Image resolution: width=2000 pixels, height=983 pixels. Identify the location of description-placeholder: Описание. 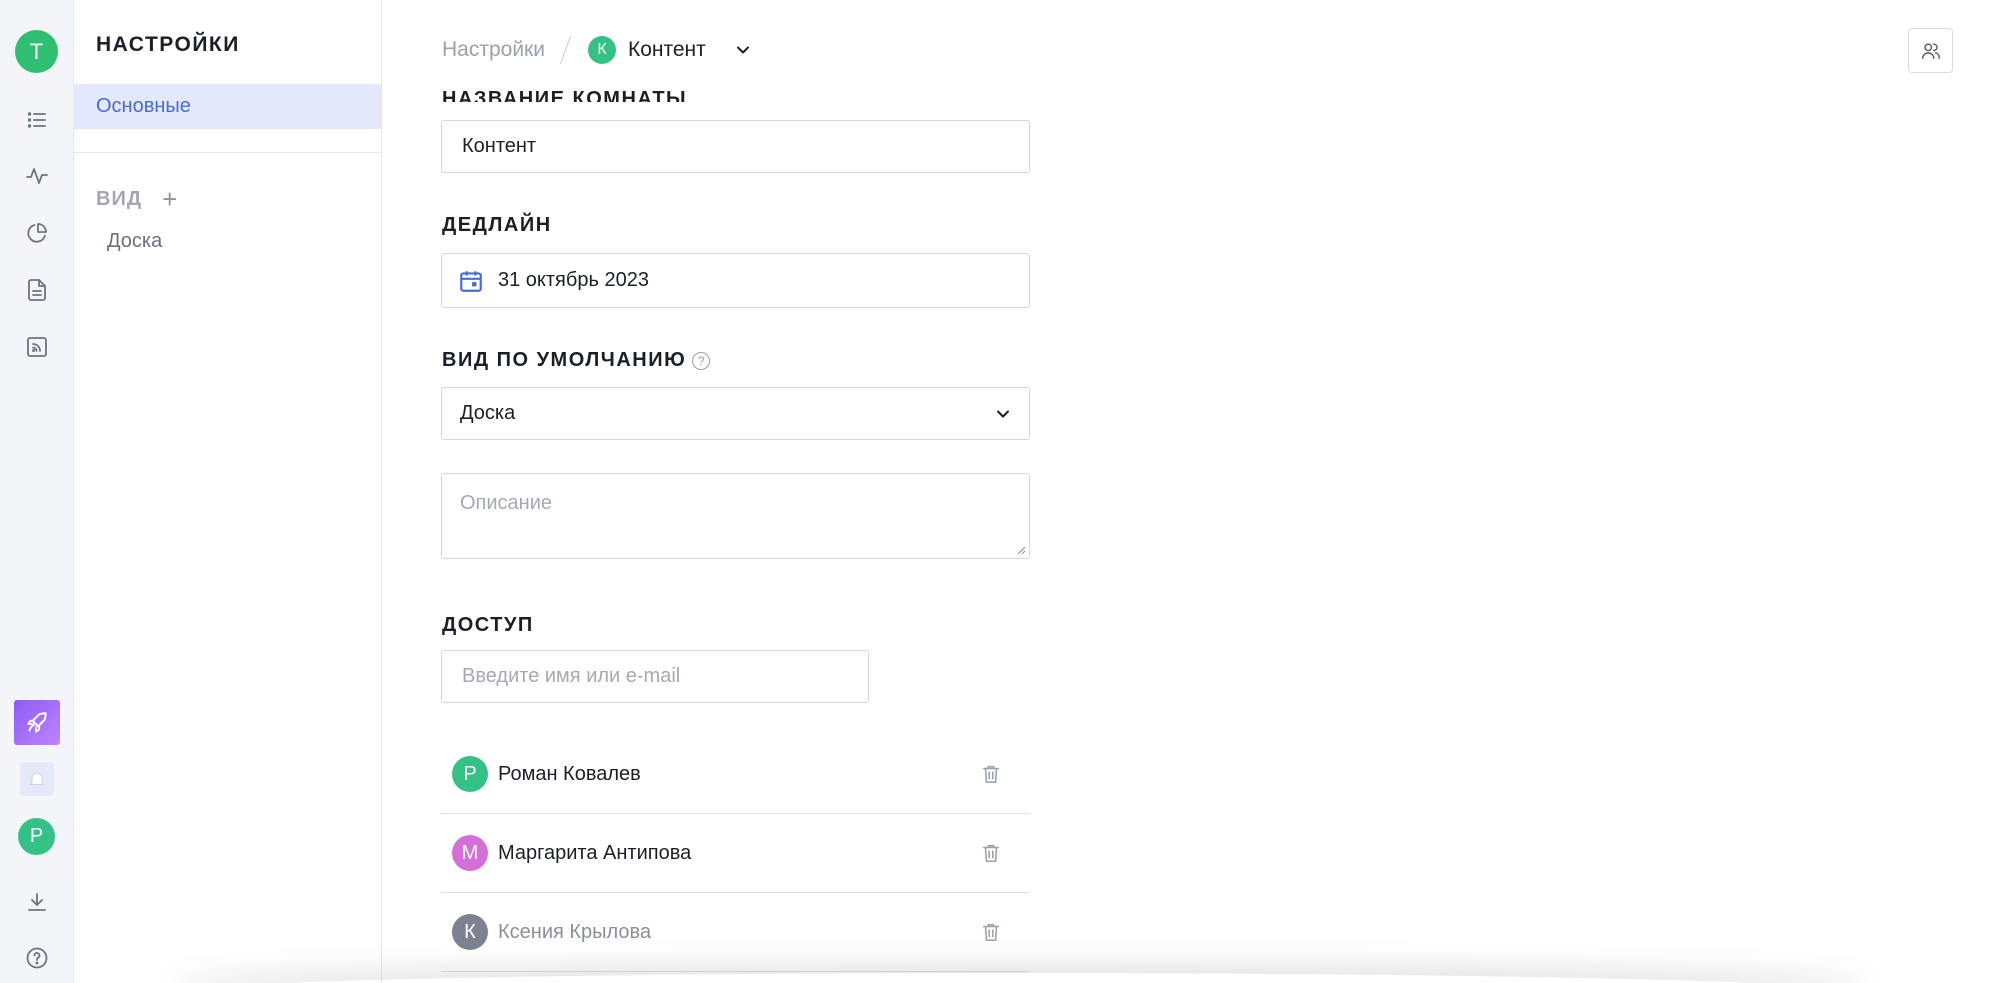
(506, 503).